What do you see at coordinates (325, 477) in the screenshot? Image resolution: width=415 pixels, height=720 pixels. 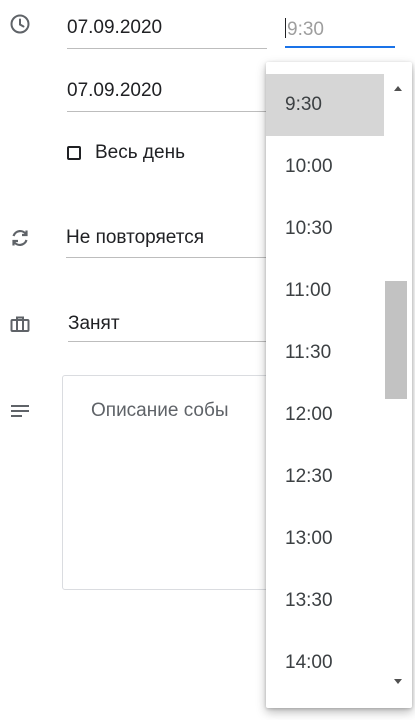 I see `time-option-12-30: 12:30` at bounding box center [325, 477].